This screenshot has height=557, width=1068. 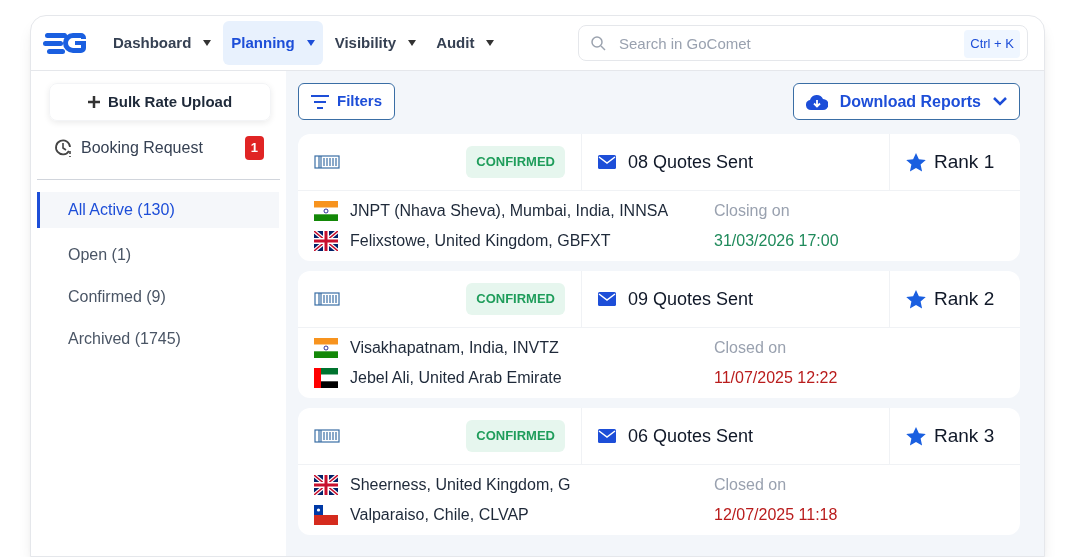 What do you see at coordinates (691, 162) in the screenshot?
I see `quotes-count: 08 Quotes Sent` at bounding box center [691, 162].